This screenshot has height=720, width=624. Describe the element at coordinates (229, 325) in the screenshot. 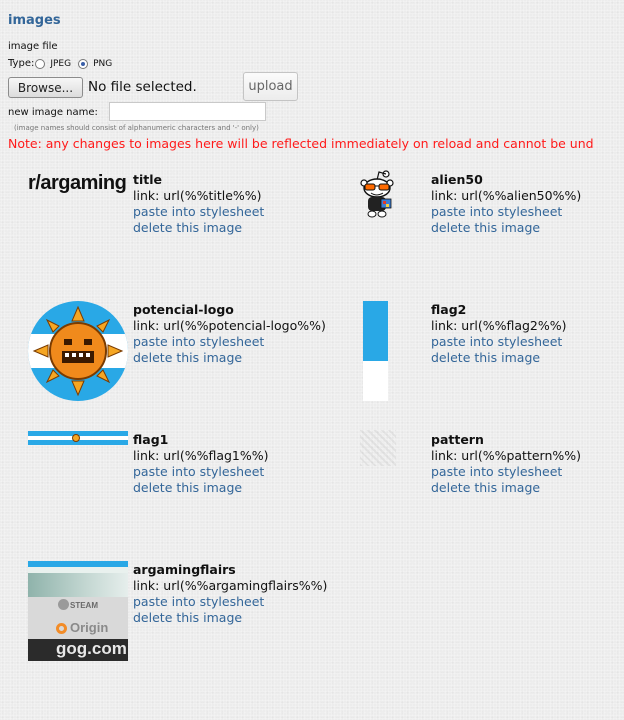

I see `image-link: link: url(%%potencial-logo%%)` at that location.